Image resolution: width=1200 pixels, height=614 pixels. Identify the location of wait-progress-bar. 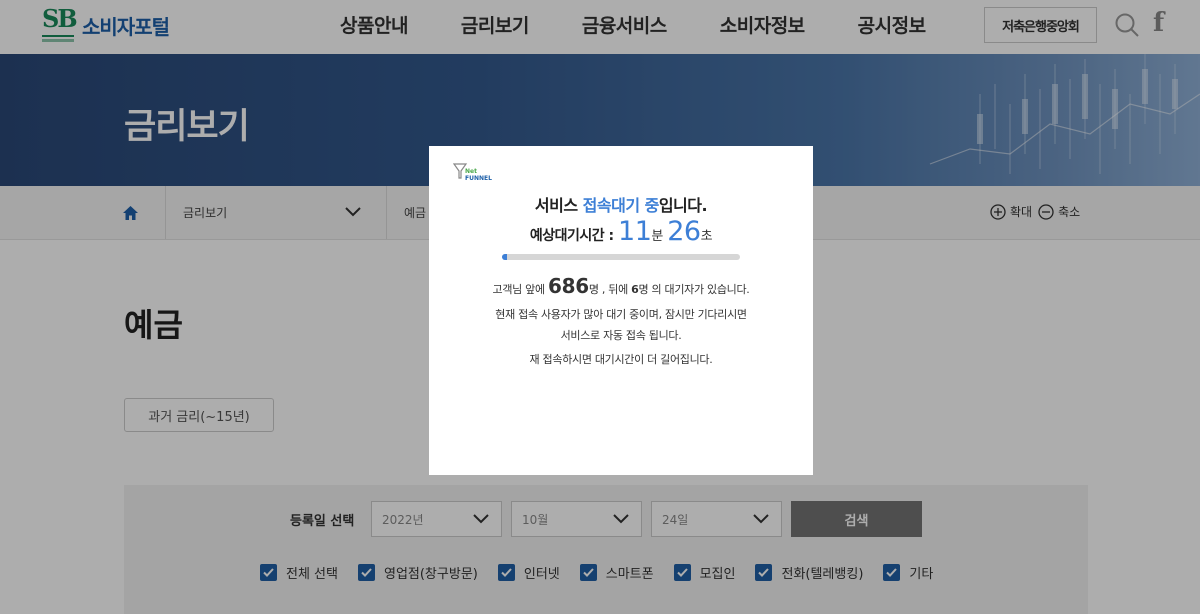
(621, 257).